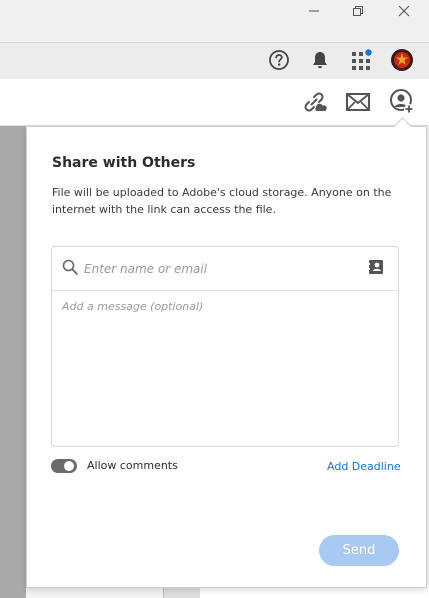 The height and width of the screenshot is (598, 429). I want to click on close-icon, so click(404, 11).